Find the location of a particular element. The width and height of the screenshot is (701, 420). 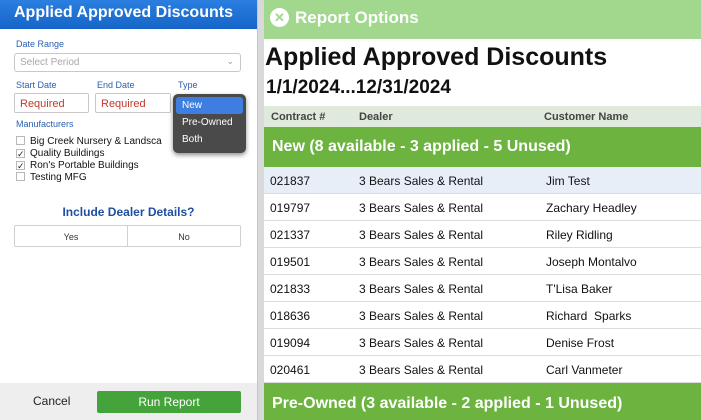

date-range-select: Select Period ⌄ is located at coordinates (127, 62).